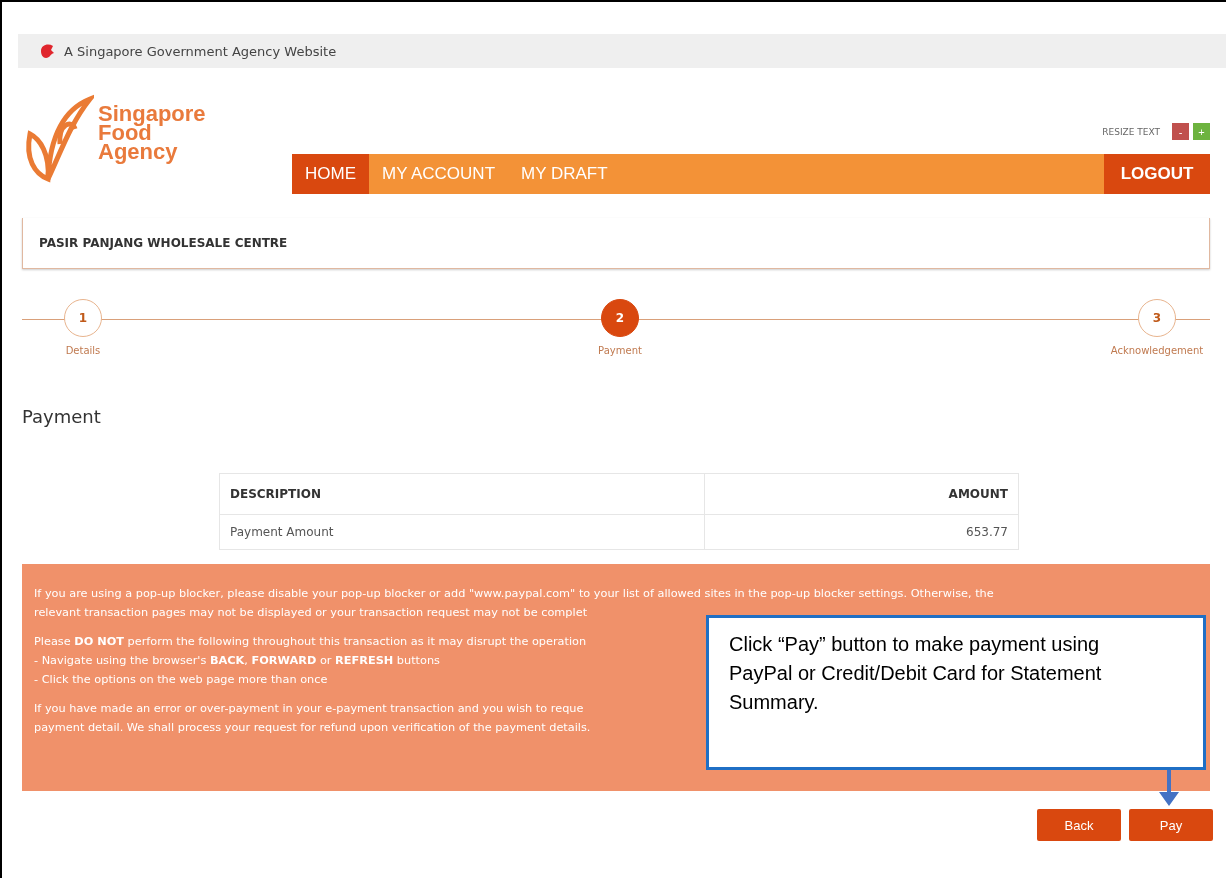 Image resolution: width=1226 pixels, height=878 pixels. I want to click on notice-text: - Navigate using the browser's BACK, FORWARD or REFRESH buttons, so click(237, 661).